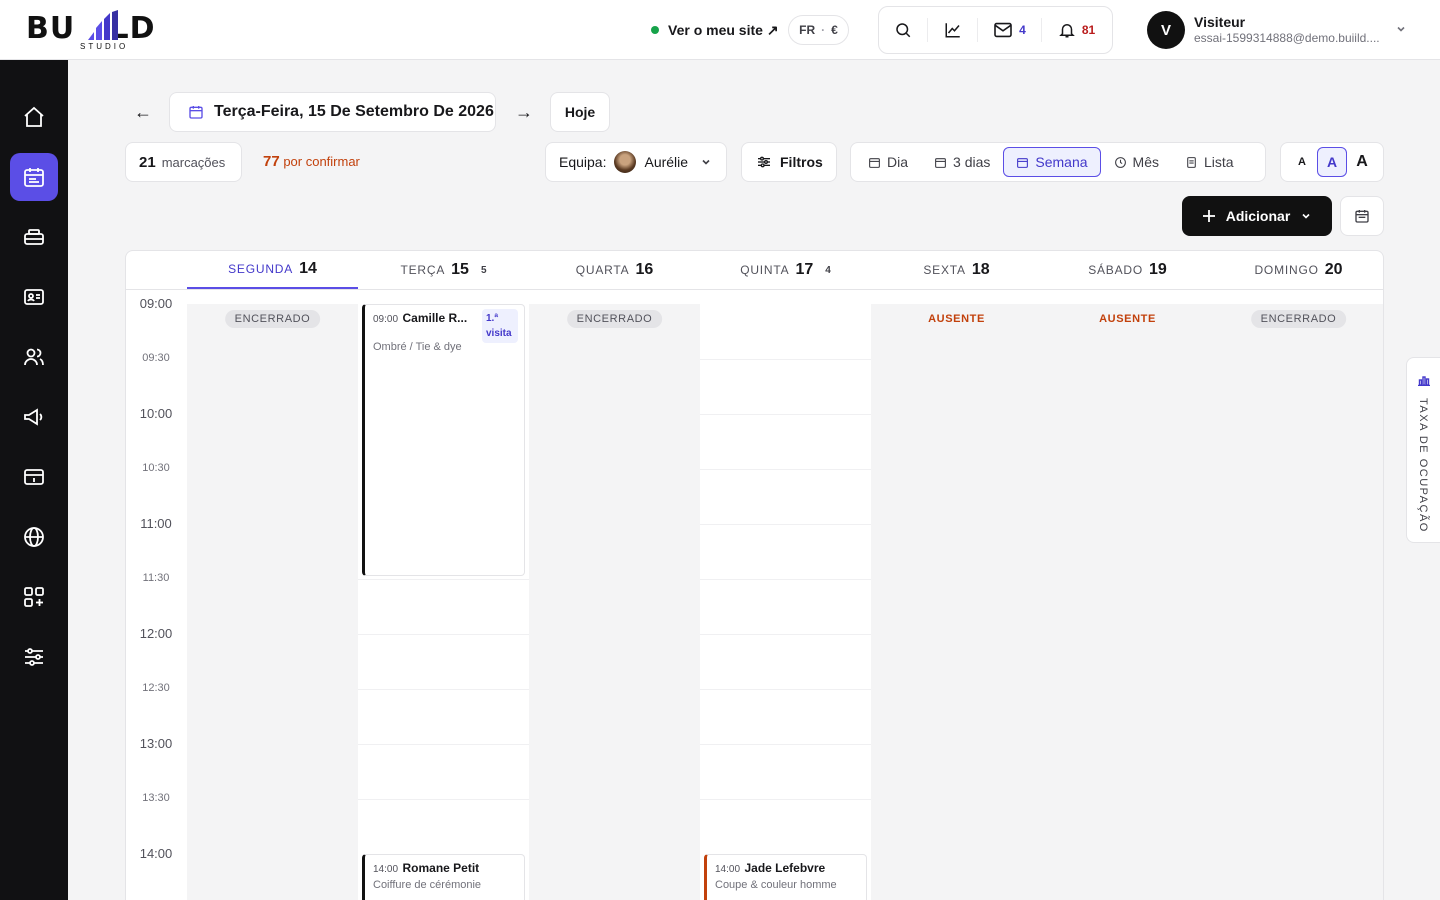 The image size is (1440, 900). Describe the element at coordinates (272, 602) in the screenshot. I see `day-column-monday: ENCERRADO` at that location.